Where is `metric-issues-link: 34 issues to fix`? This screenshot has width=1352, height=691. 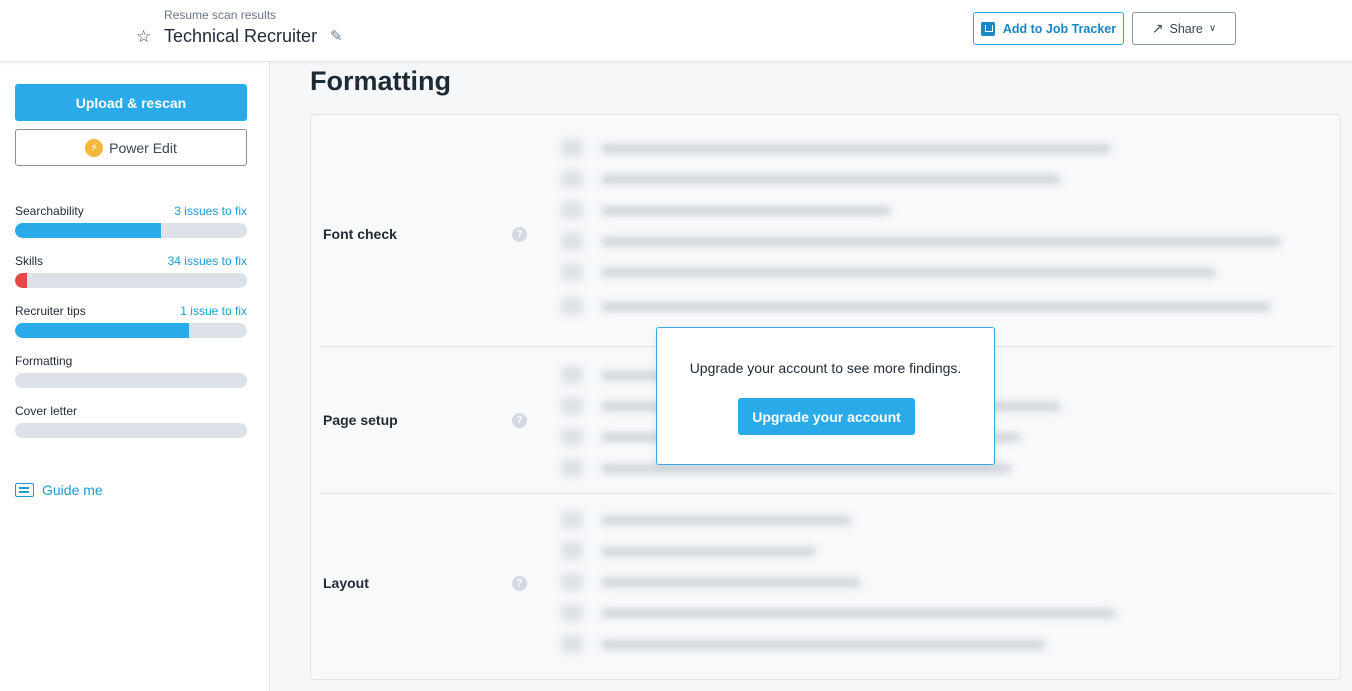 metric-issues-link: 34 issues to fix is located at coordinates (207, 261).